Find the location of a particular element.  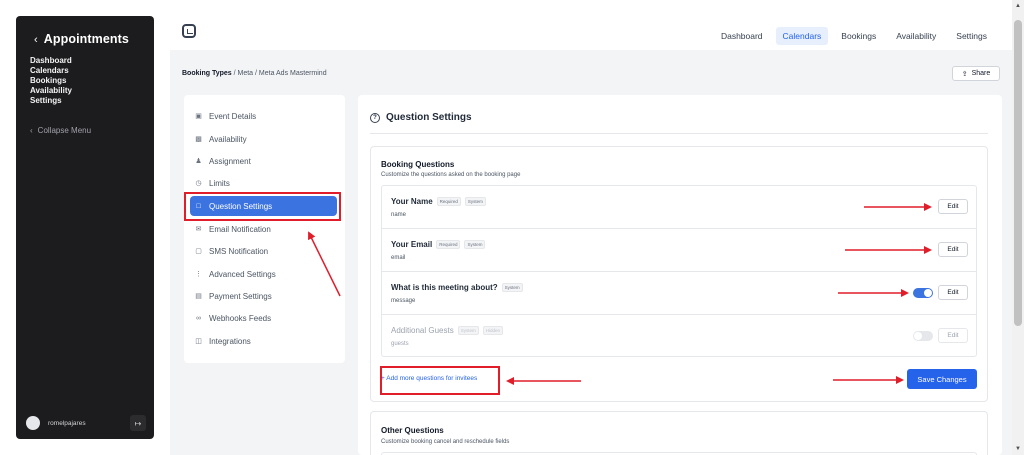

tab-bookings: Bookings is located at coordinates (858, 36).